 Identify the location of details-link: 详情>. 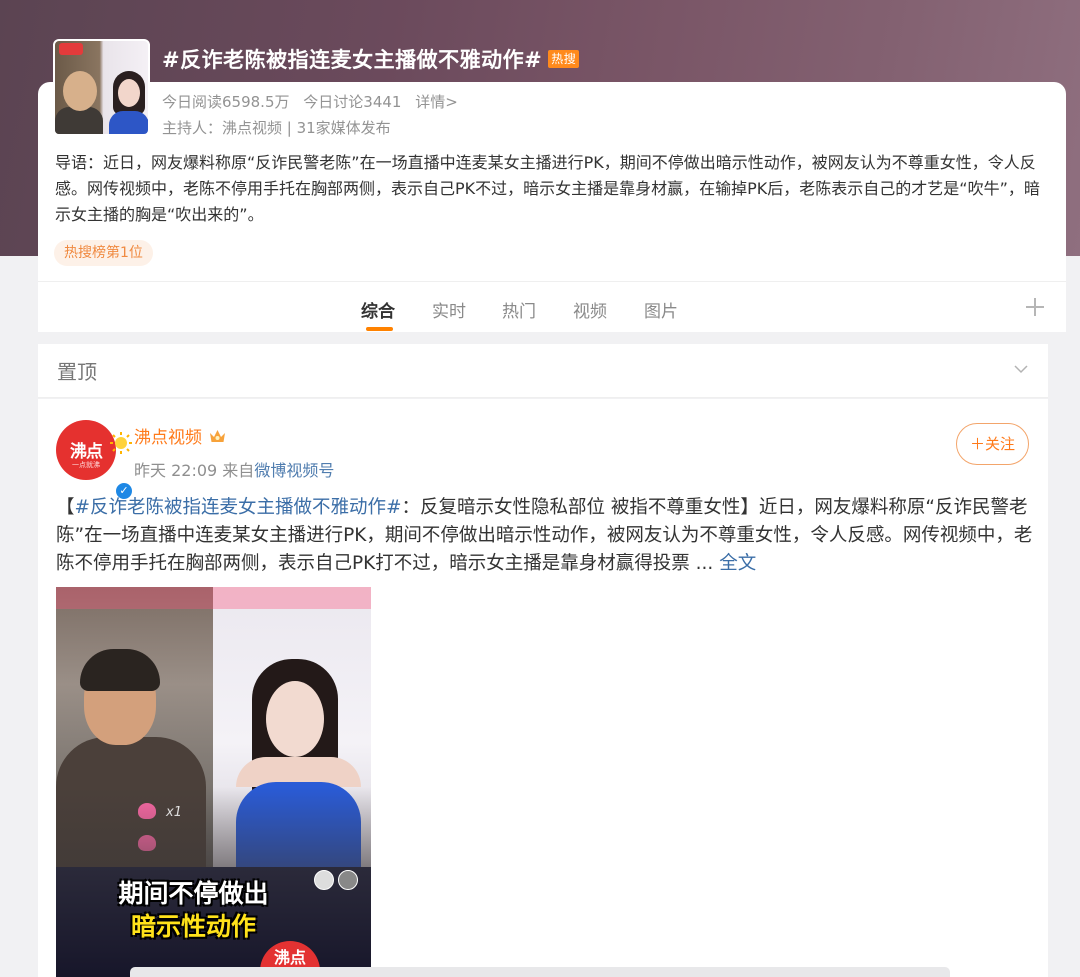
(436, 102).